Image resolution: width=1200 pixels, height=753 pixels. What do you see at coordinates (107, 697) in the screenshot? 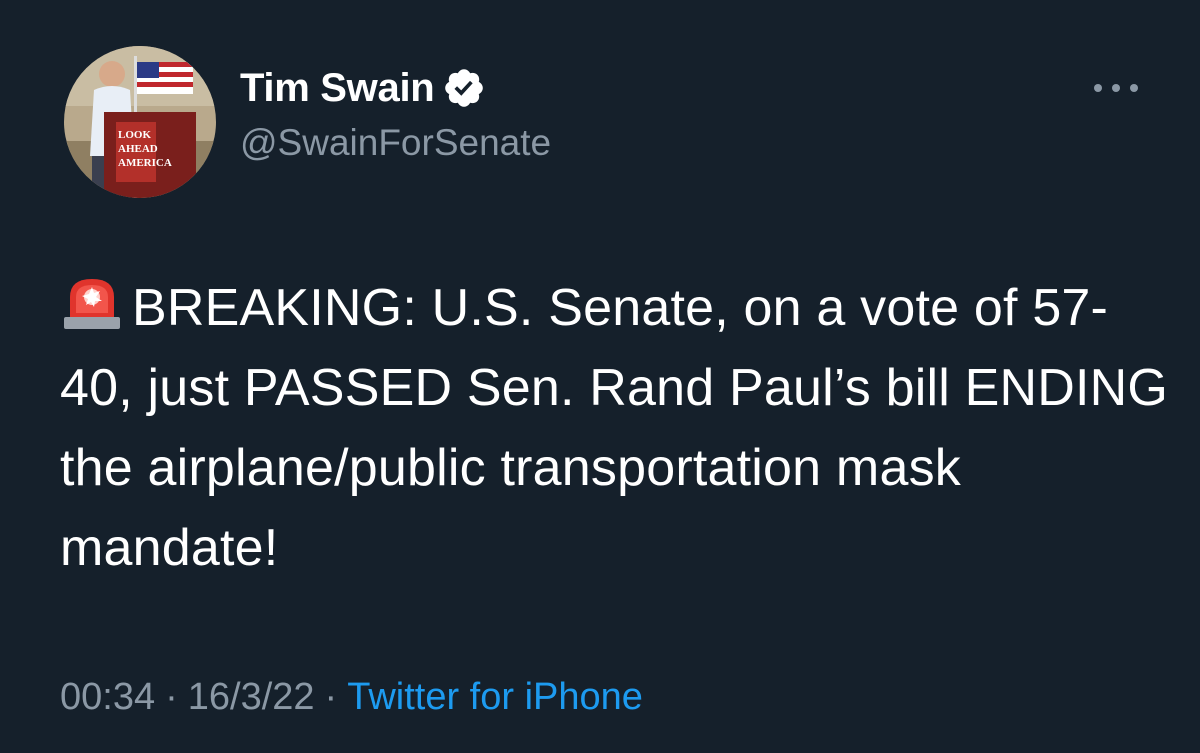
I see `tweet-time: 00:34` at bounding box center [107, 697].